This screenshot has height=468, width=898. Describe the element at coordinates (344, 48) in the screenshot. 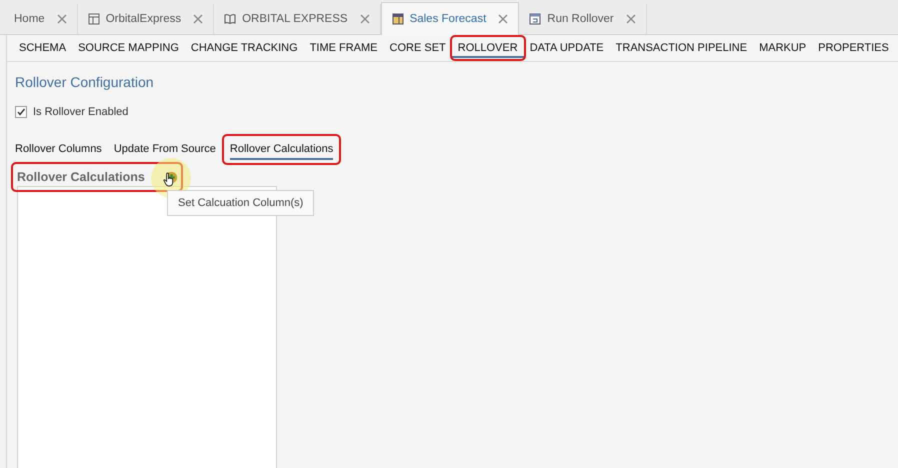

I see `nav-tab: TIME FRAME` at that location.